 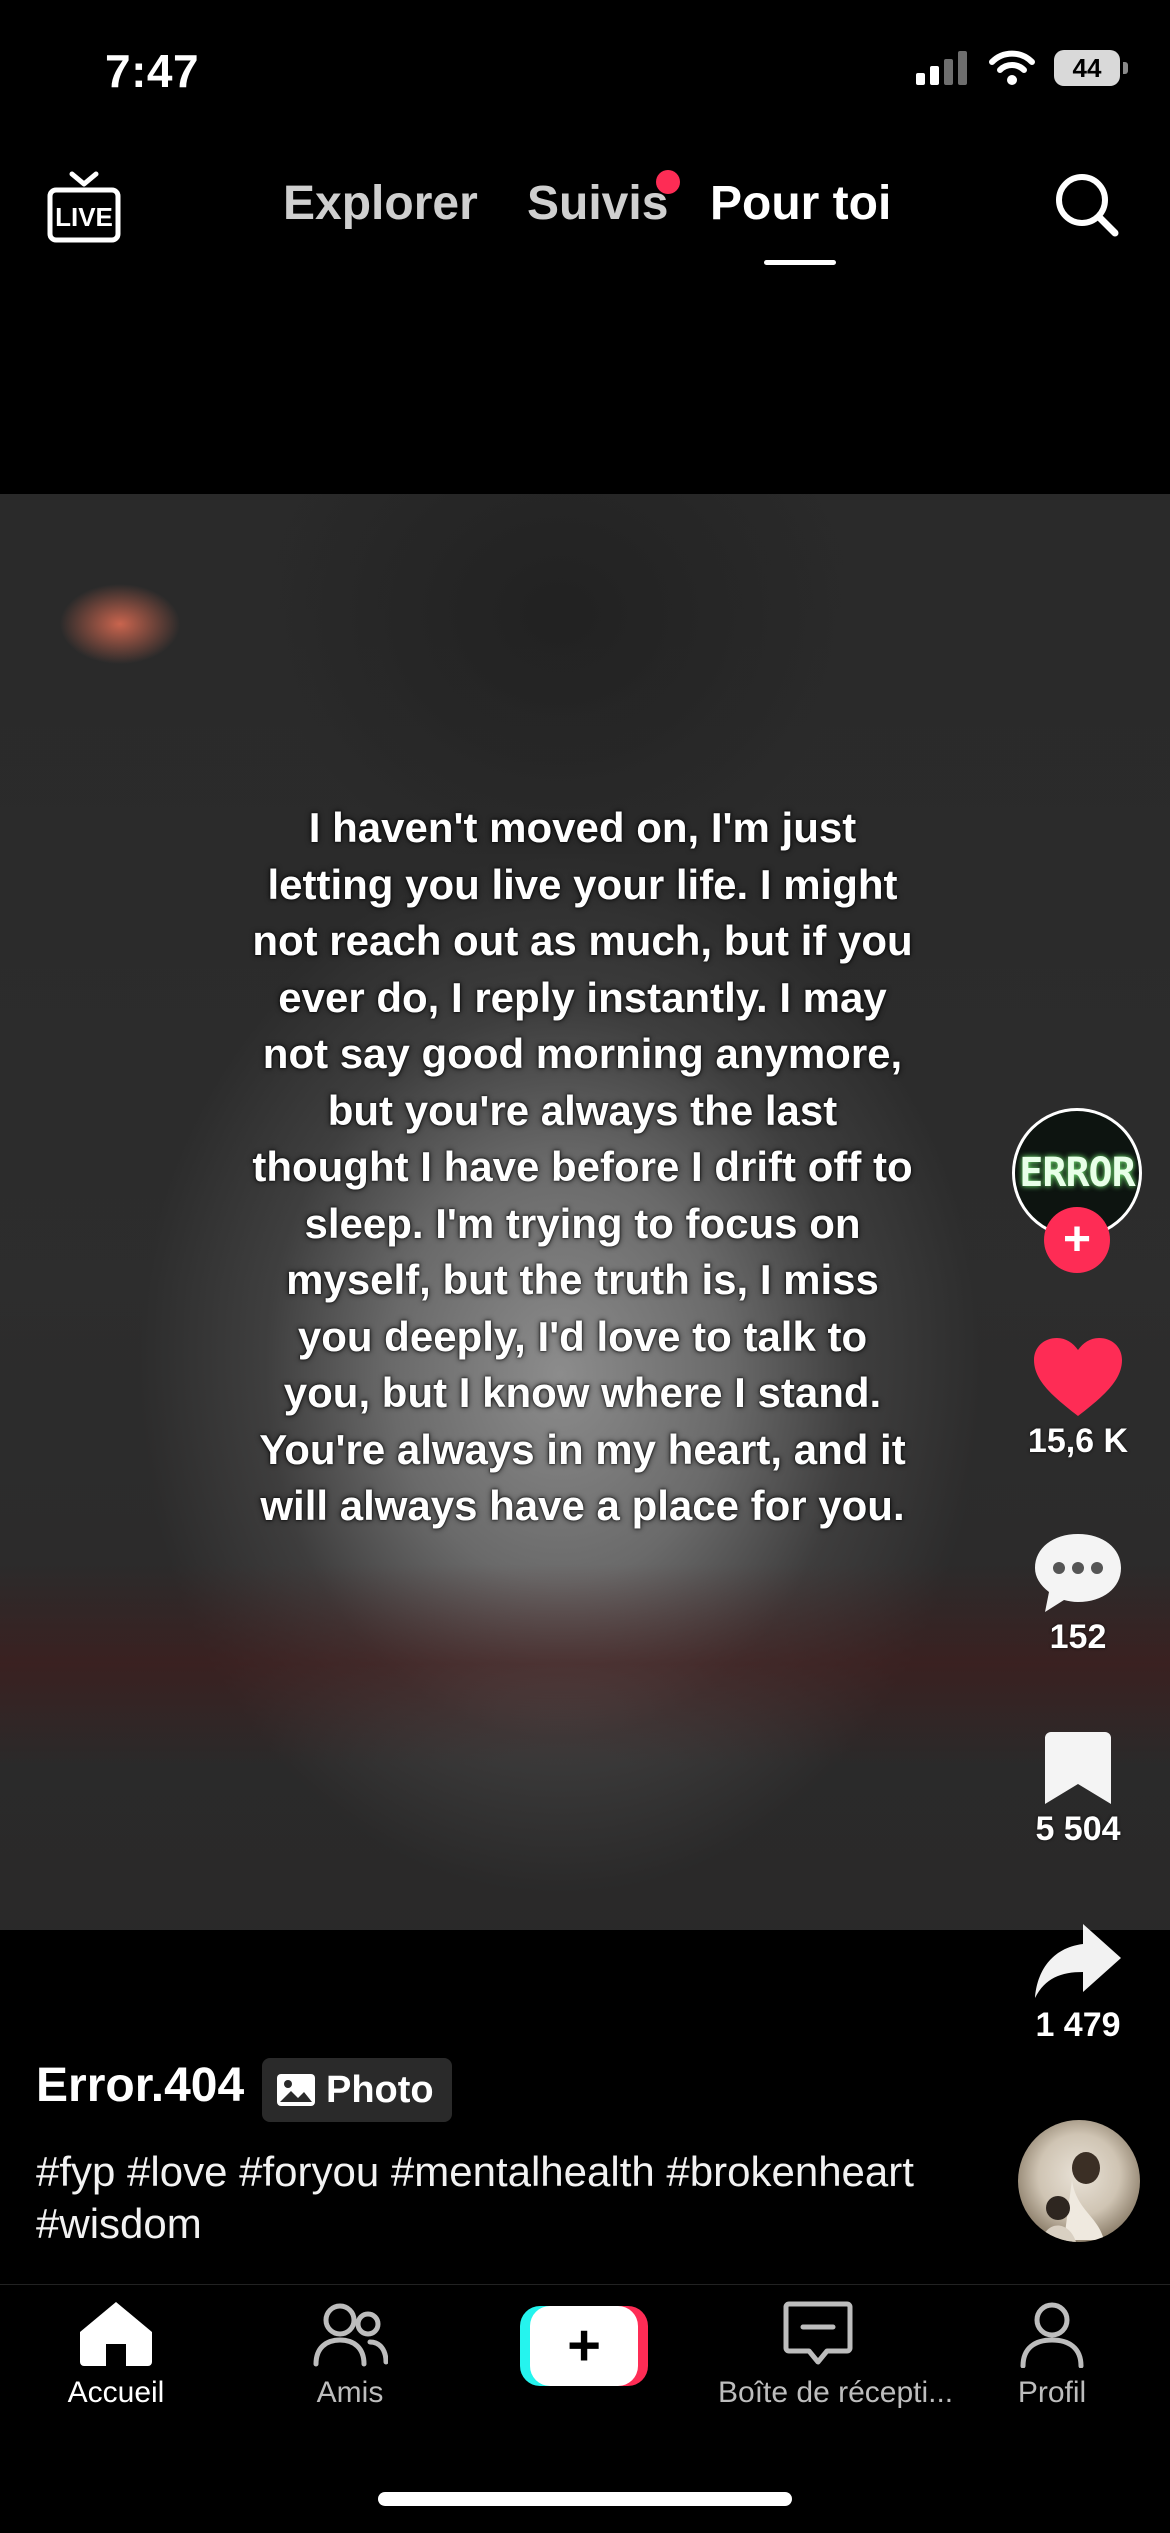 I want to click on nav-profile: Profil, so click(x=1052, y=2355).